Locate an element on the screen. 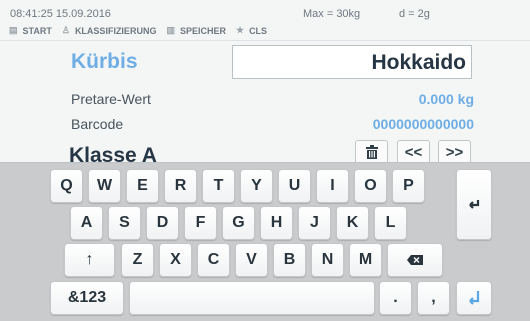  prev-button-label: << is located at coordinates (413, 152).